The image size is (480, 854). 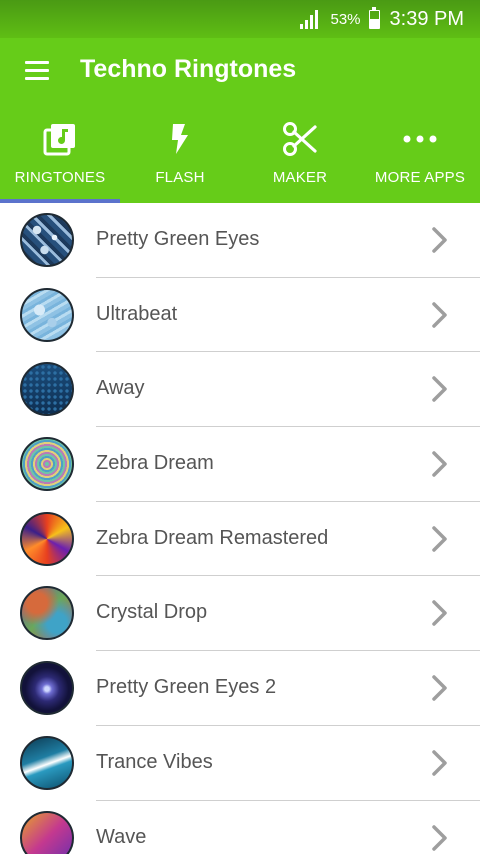 I want to click on list-item: Zebra Dream Remastered, so click(x=240, y=539).